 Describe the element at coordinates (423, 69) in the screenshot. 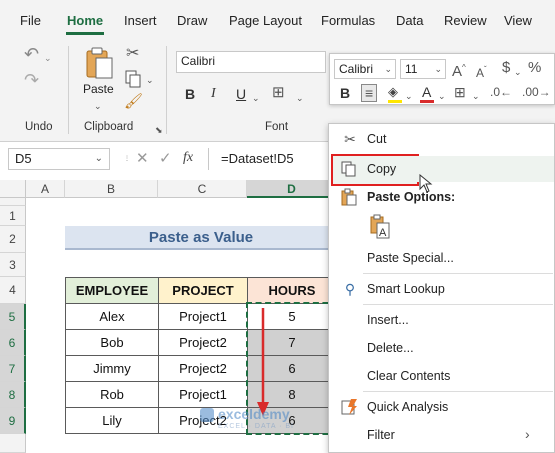

I see `mini-font-size-select: 11 ⌄` at that location.